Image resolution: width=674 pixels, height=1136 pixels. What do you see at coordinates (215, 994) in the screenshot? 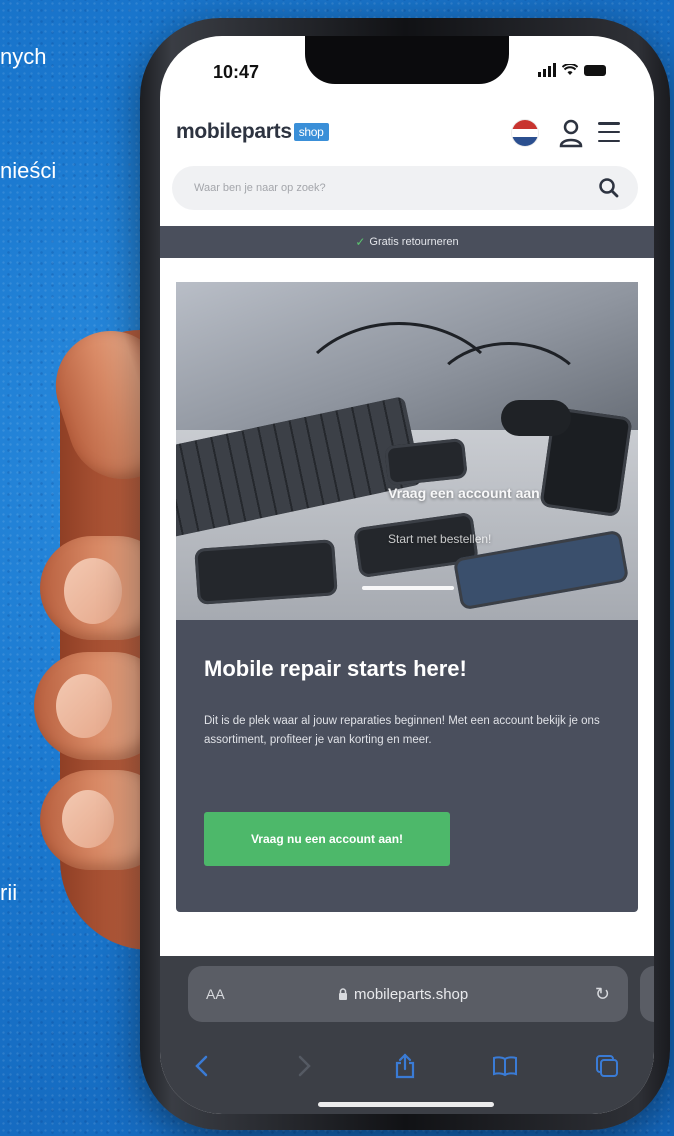
I see `reader-mode-button: AA` at bounding box center [215, 994].